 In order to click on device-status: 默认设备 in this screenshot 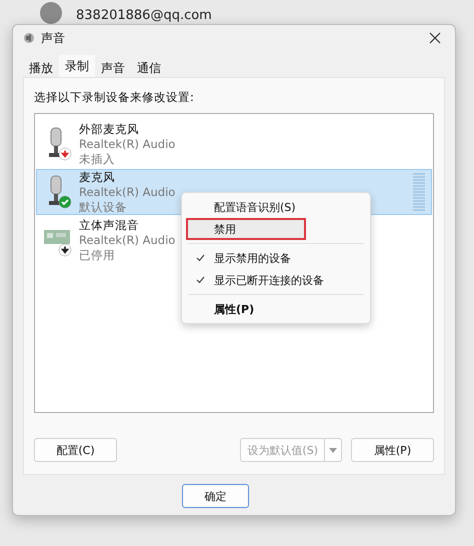, I will do `click(103, 207)`.